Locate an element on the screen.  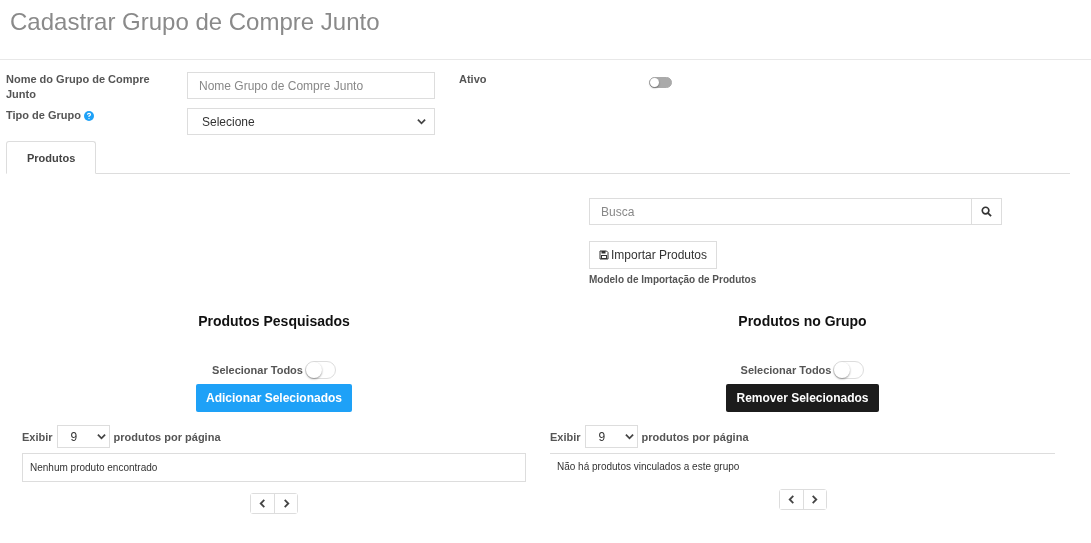
import-template-link: Modelo de Importação de Produtos is located at coordinates (673, 279).